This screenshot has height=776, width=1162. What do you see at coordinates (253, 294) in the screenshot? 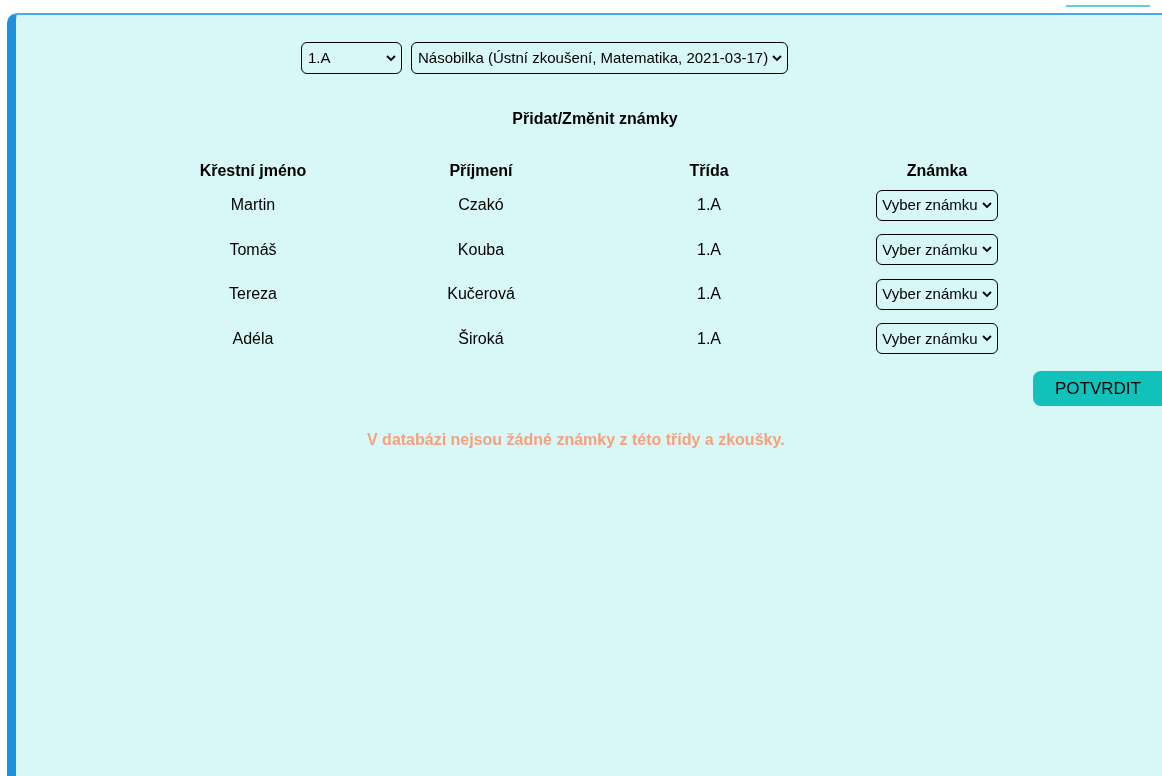
I see `table-cell-text: Tereza` at bounding box center [253, 294].